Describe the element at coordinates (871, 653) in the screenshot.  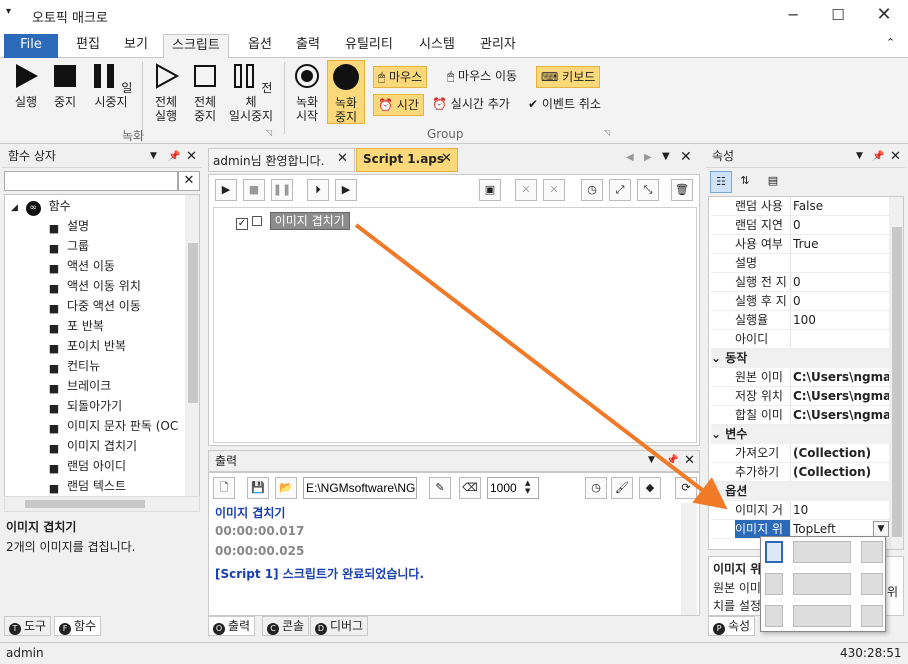
I see `status-time: 430:28:51` at that location.